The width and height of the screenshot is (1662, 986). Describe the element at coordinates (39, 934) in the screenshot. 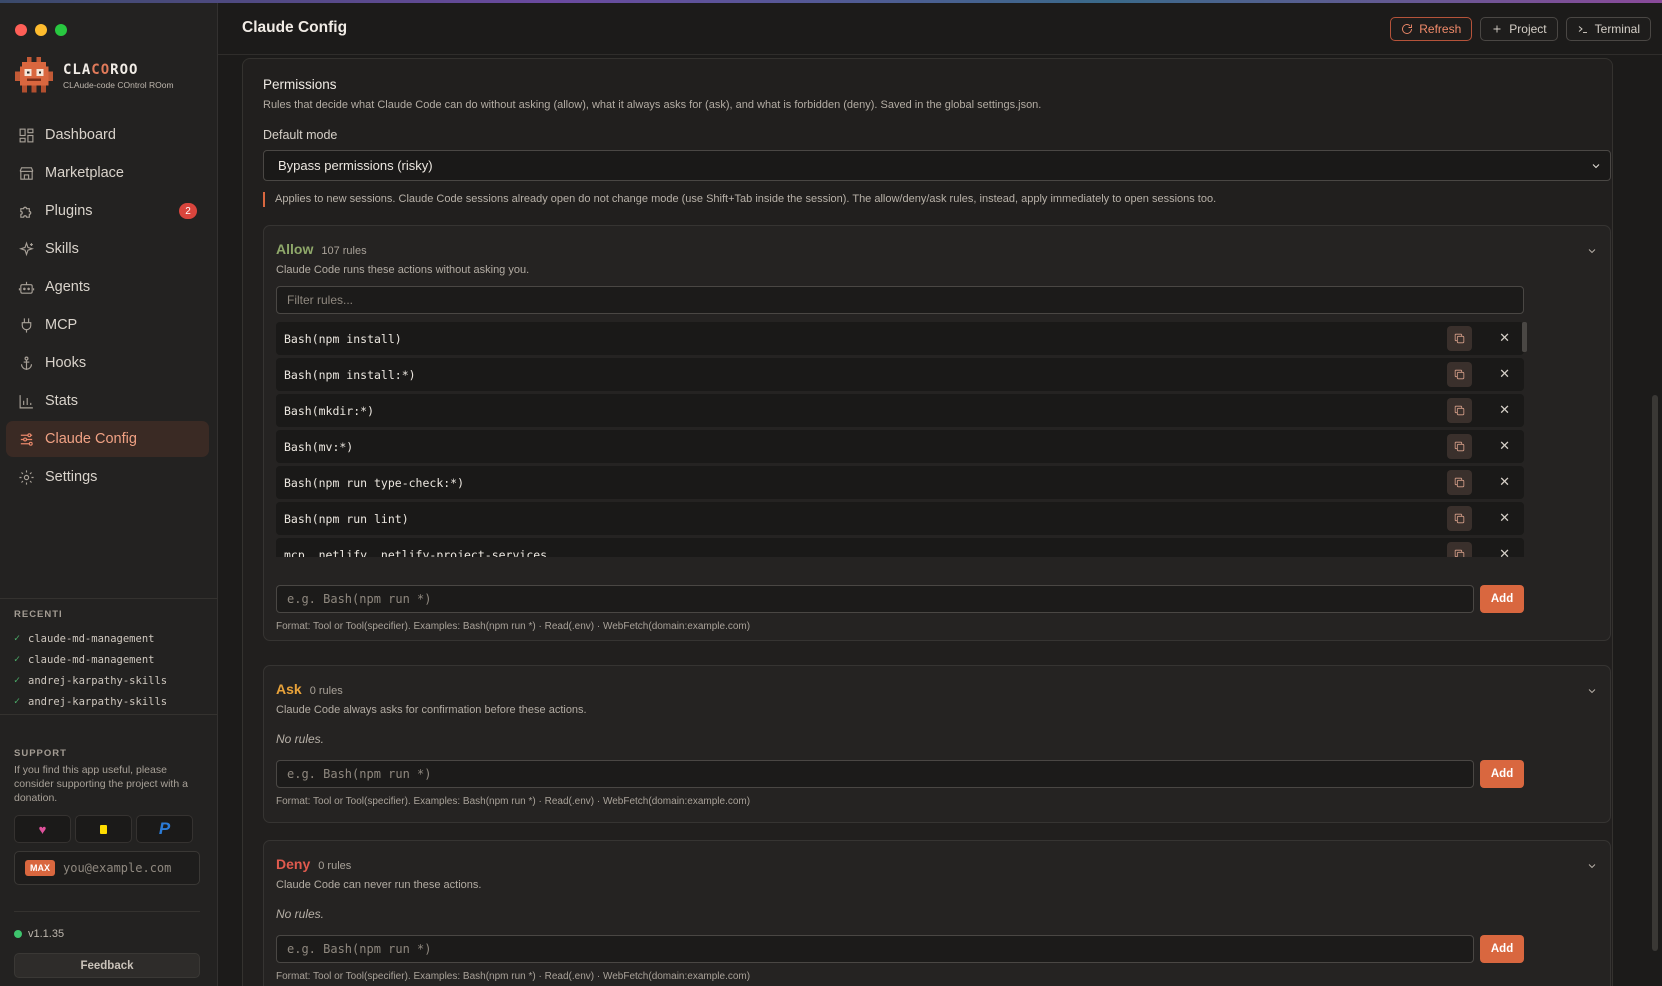

I see `version-indicator: v1.1.35` at that location.